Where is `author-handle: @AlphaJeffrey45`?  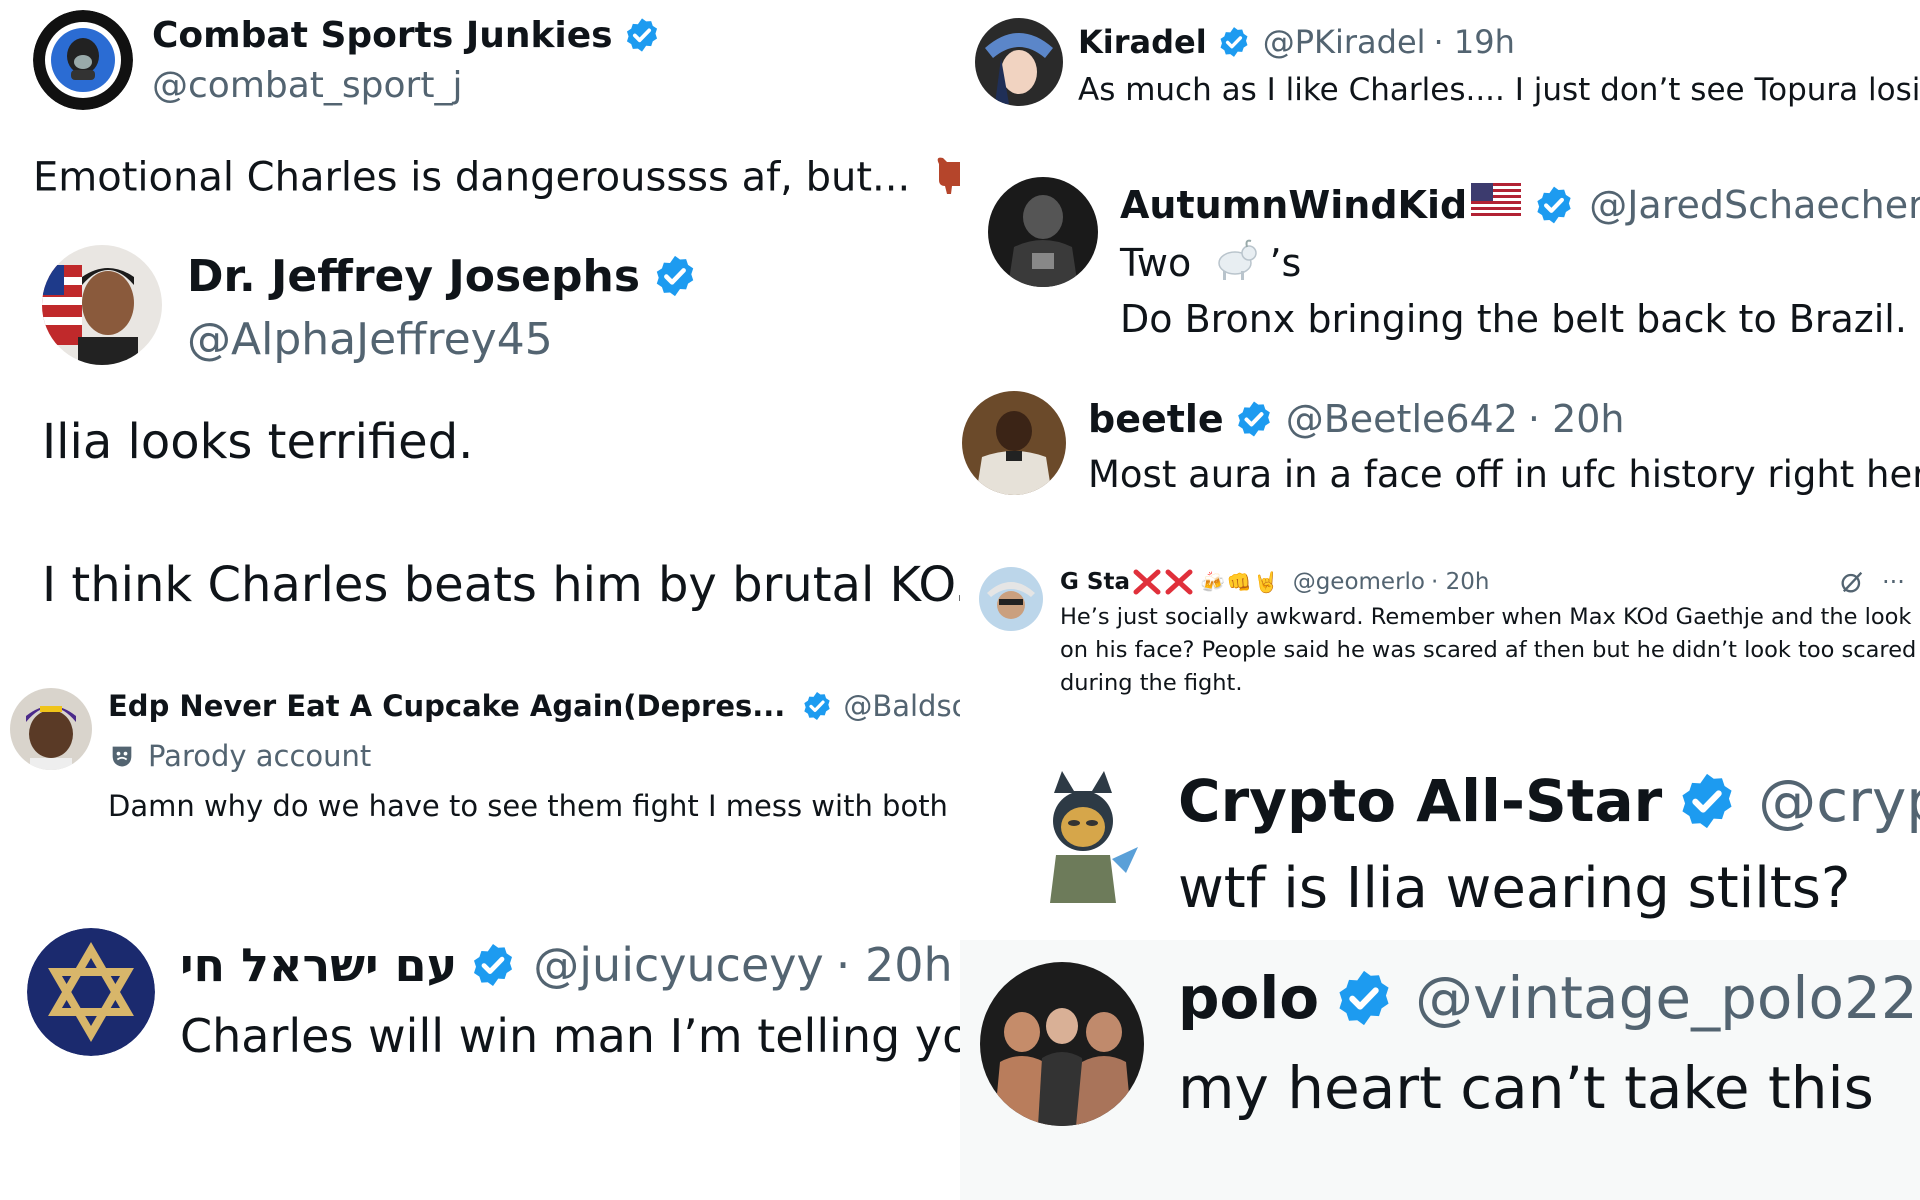
author-handle: @AlphaJeffrey45 is located at coordinates (370, 339).